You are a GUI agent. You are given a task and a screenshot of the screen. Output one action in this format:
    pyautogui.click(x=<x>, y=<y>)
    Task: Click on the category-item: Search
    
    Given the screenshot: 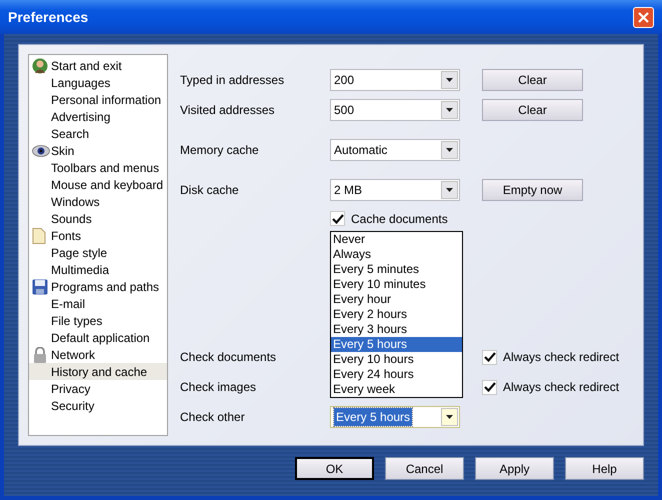 What is the action you would take?
    pyautogui.click(x=98, y=133)
    